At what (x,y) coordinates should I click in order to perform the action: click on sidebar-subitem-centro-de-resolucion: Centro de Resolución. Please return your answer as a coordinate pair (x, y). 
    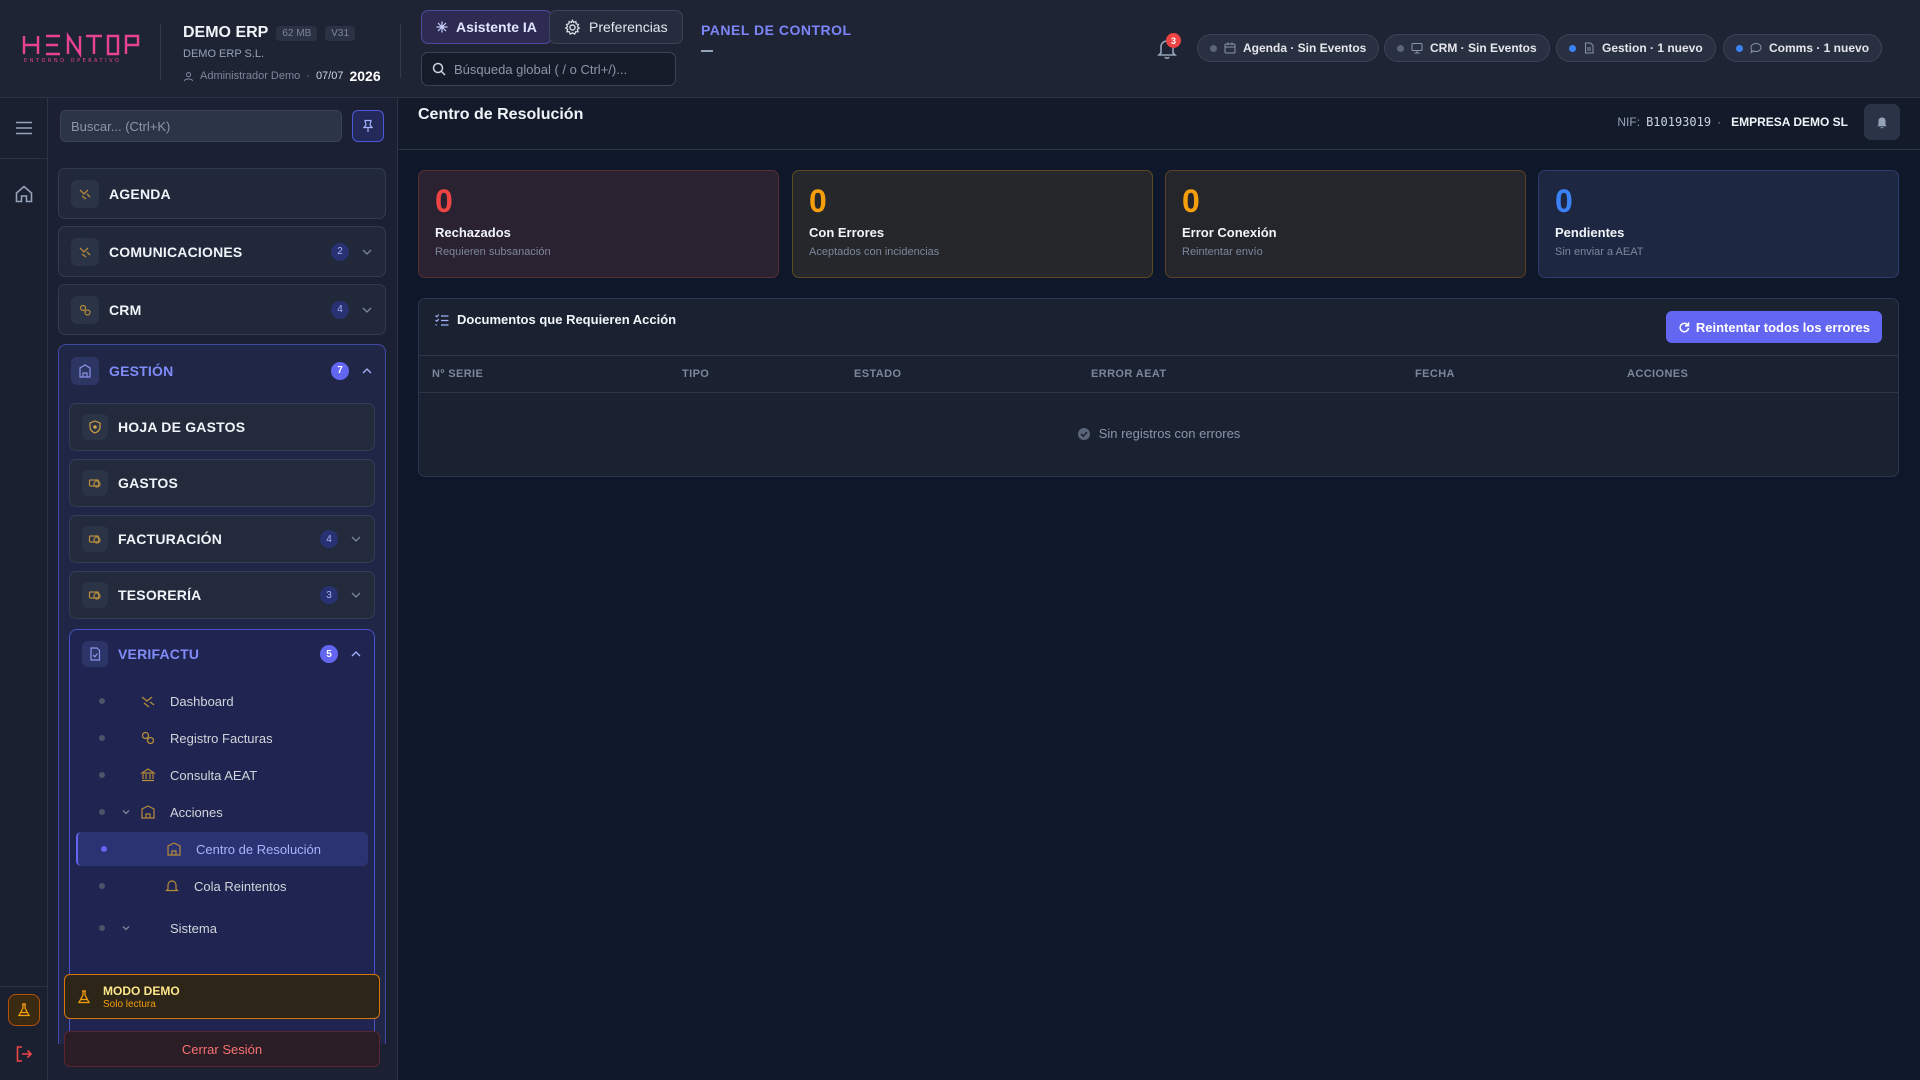
    Looking at the image, I should click on (222, 849).